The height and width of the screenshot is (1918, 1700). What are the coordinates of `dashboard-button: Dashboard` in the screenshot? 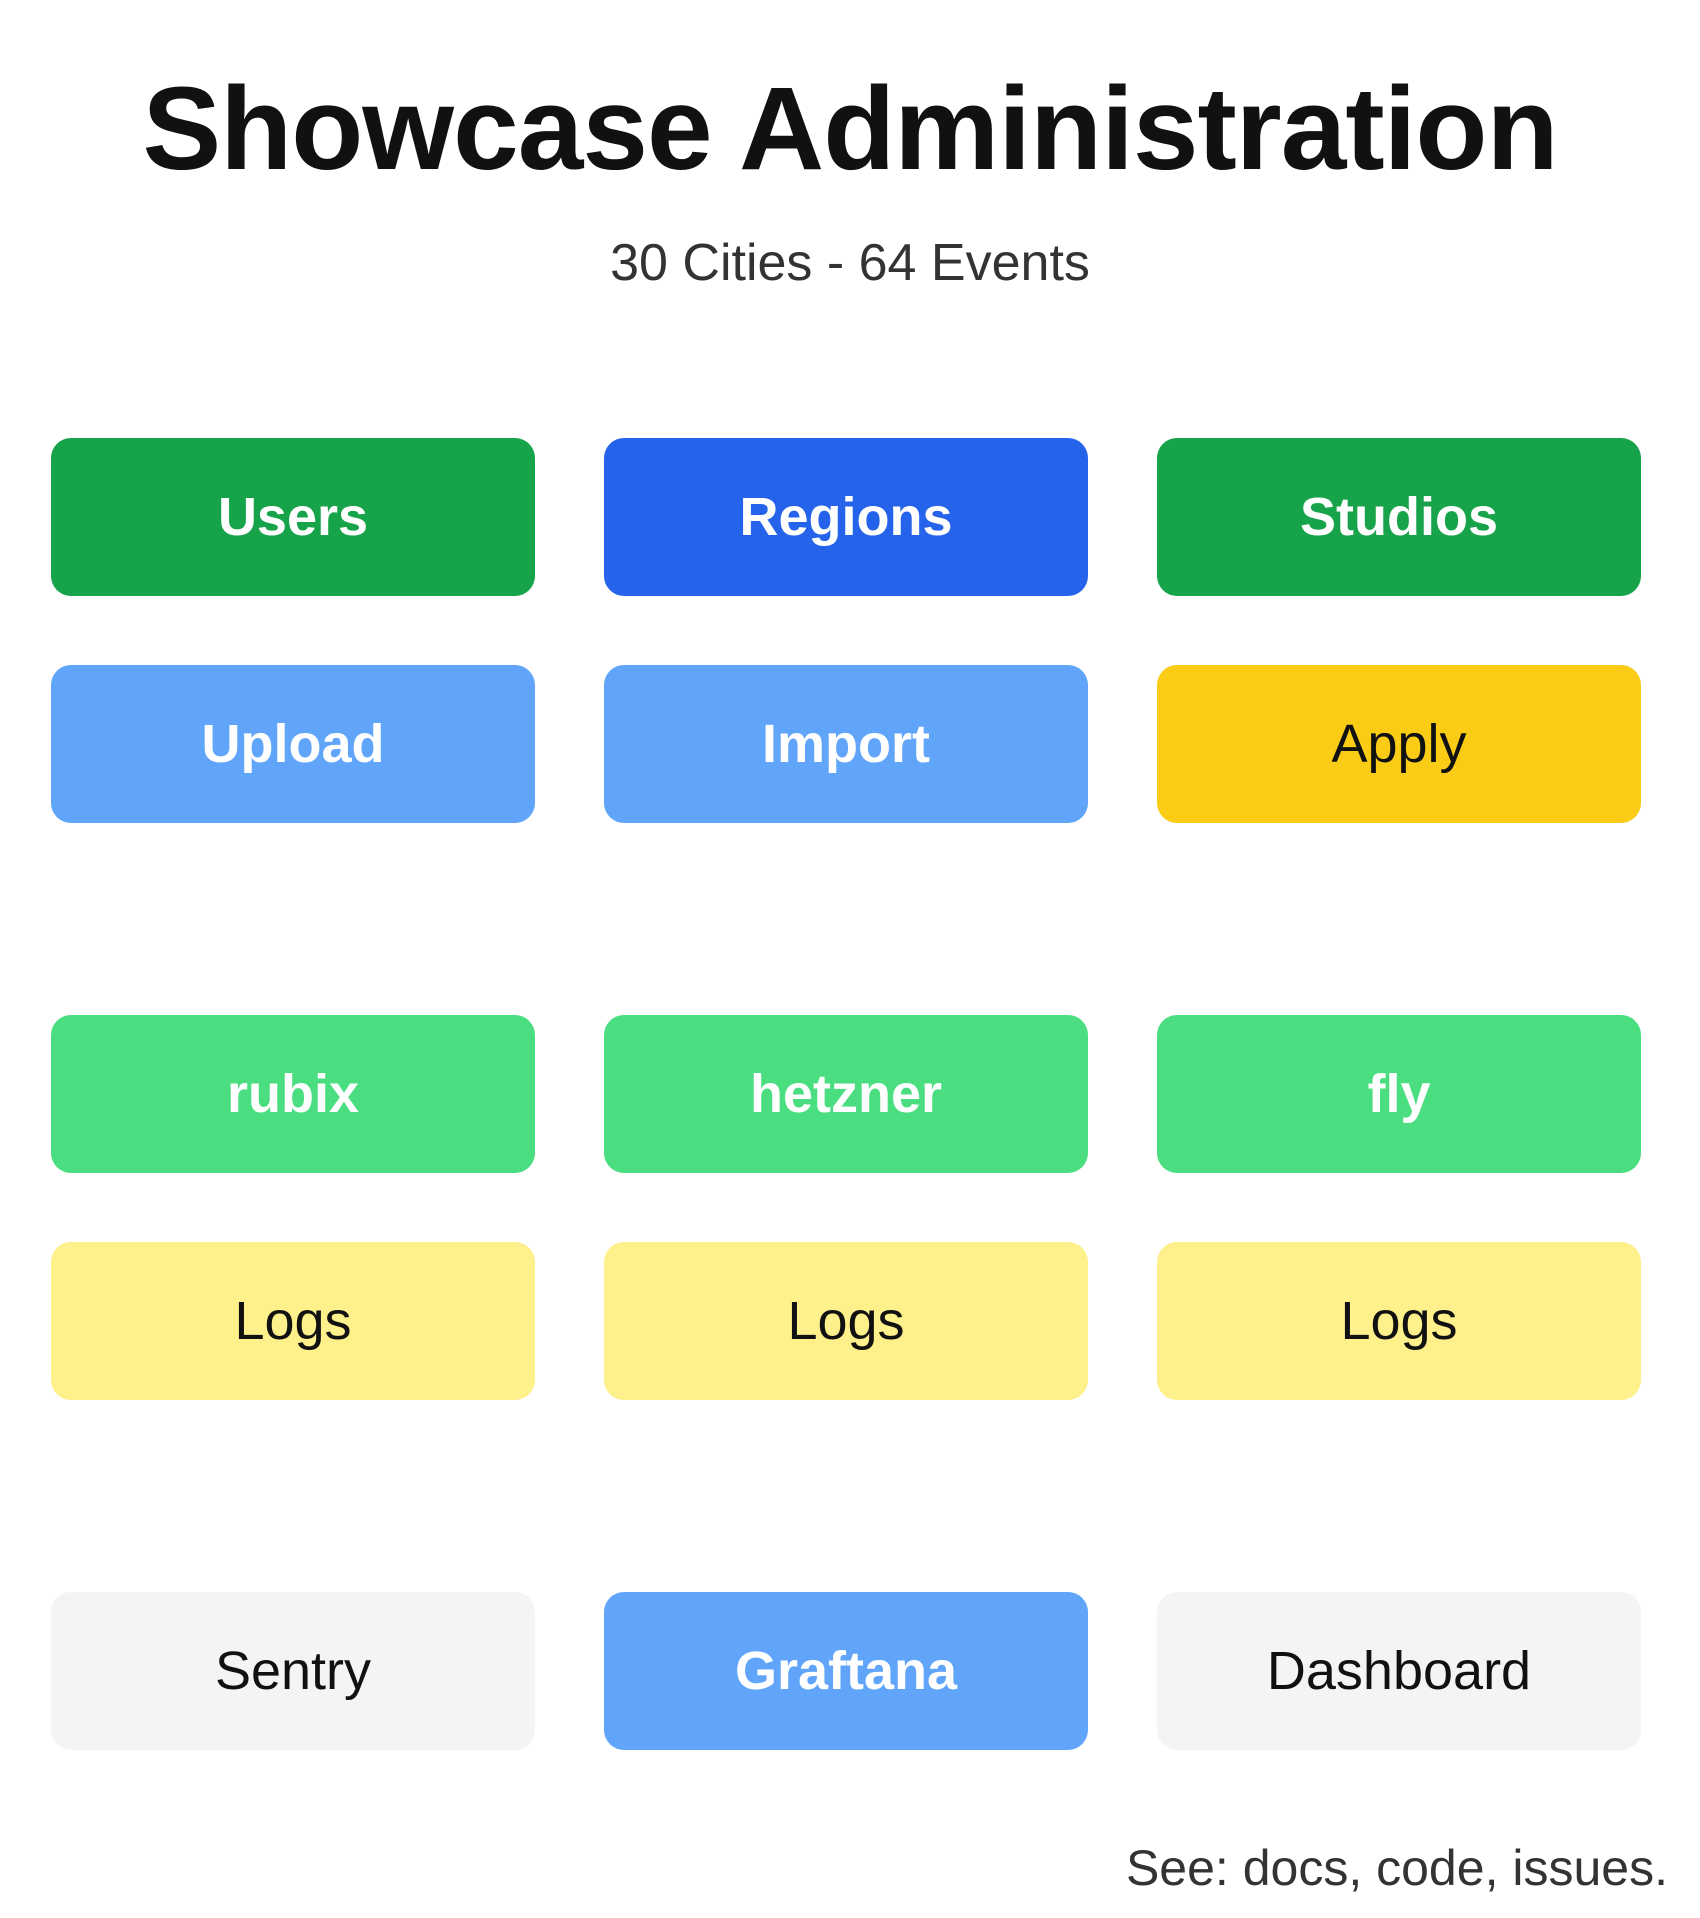 It's located at (1399, 1671).